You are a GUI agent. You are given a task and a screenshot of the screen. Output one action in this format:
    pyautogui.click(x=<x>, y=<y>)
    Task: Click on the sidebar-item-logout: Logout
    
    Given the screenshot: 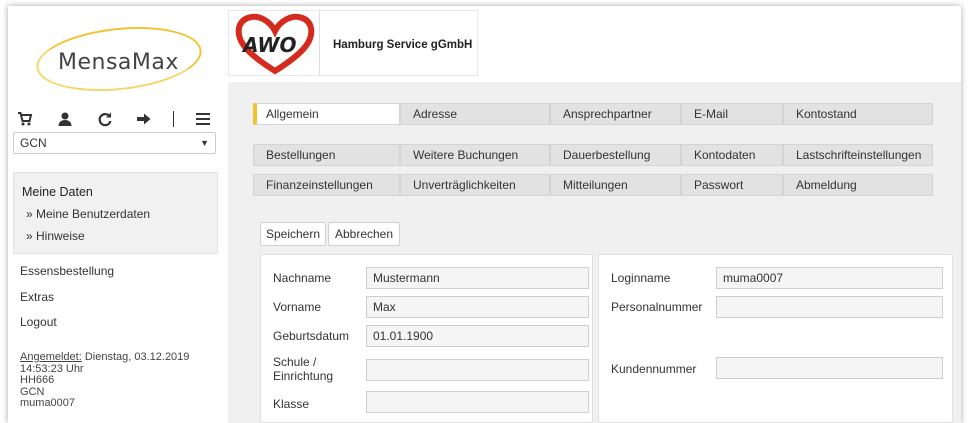 What is the action you would take?
    pyautogui.click(x=38, y=322)
    